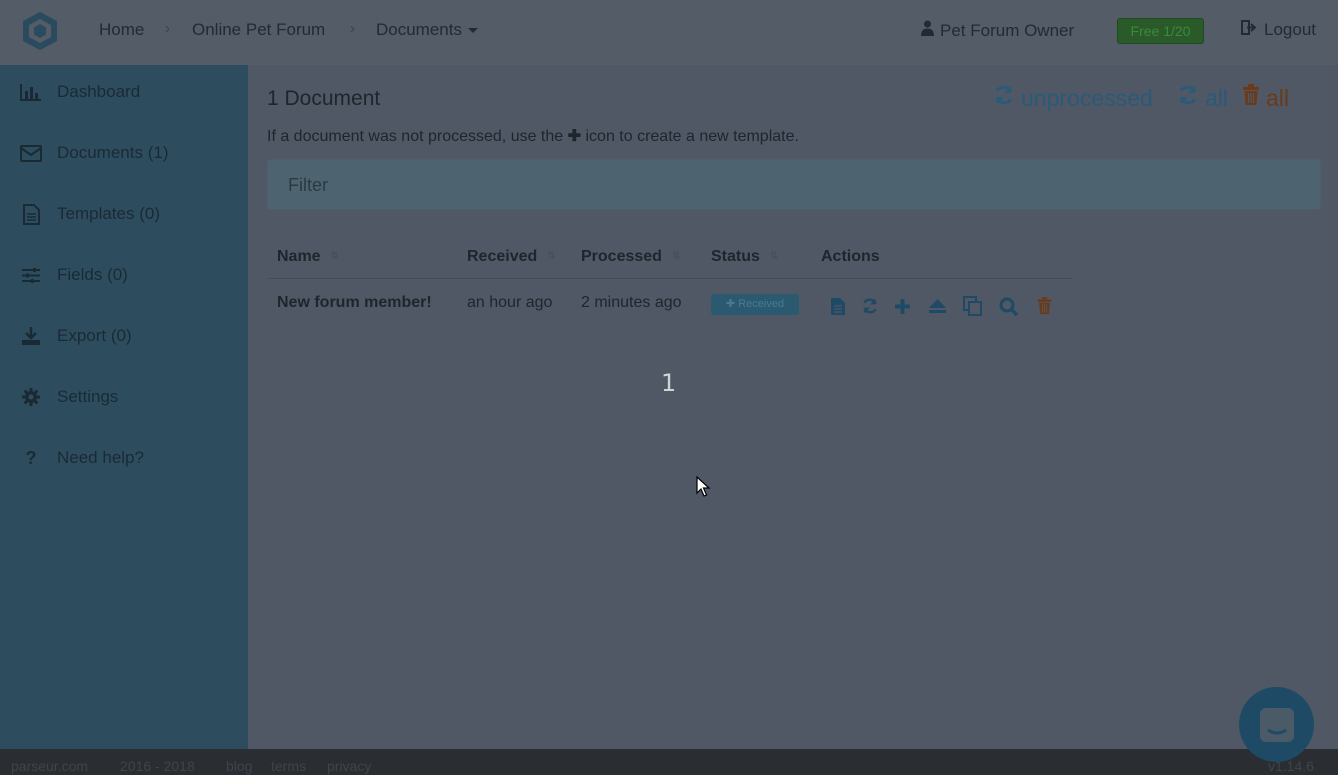 This screenshot has width=1338, height=775. What do you see at coordinates (621, 256) in the screenshot?
I see `column-header-label: Processed` at bounding box center [621, 256].